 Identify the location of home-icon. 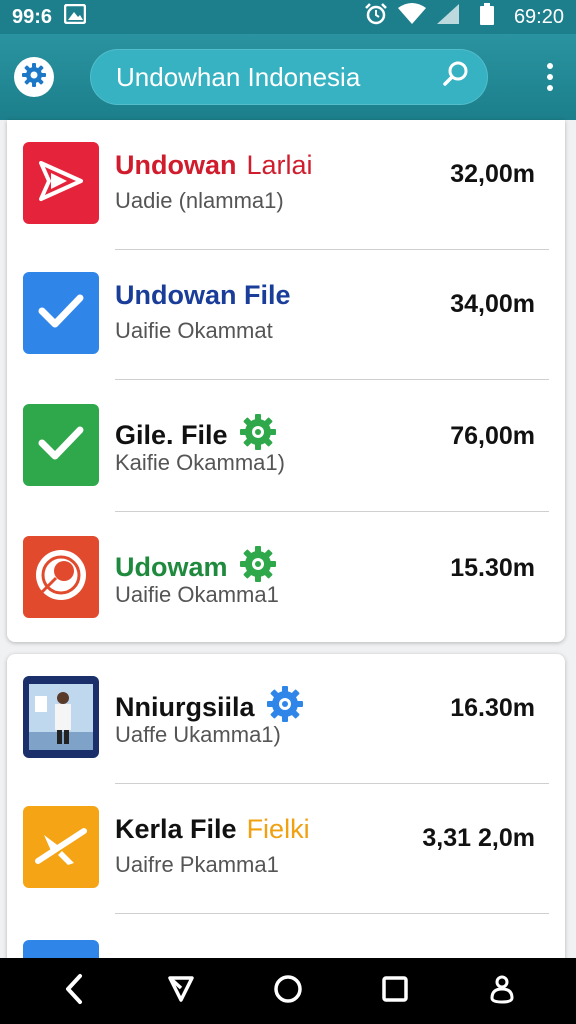
(288, 991).